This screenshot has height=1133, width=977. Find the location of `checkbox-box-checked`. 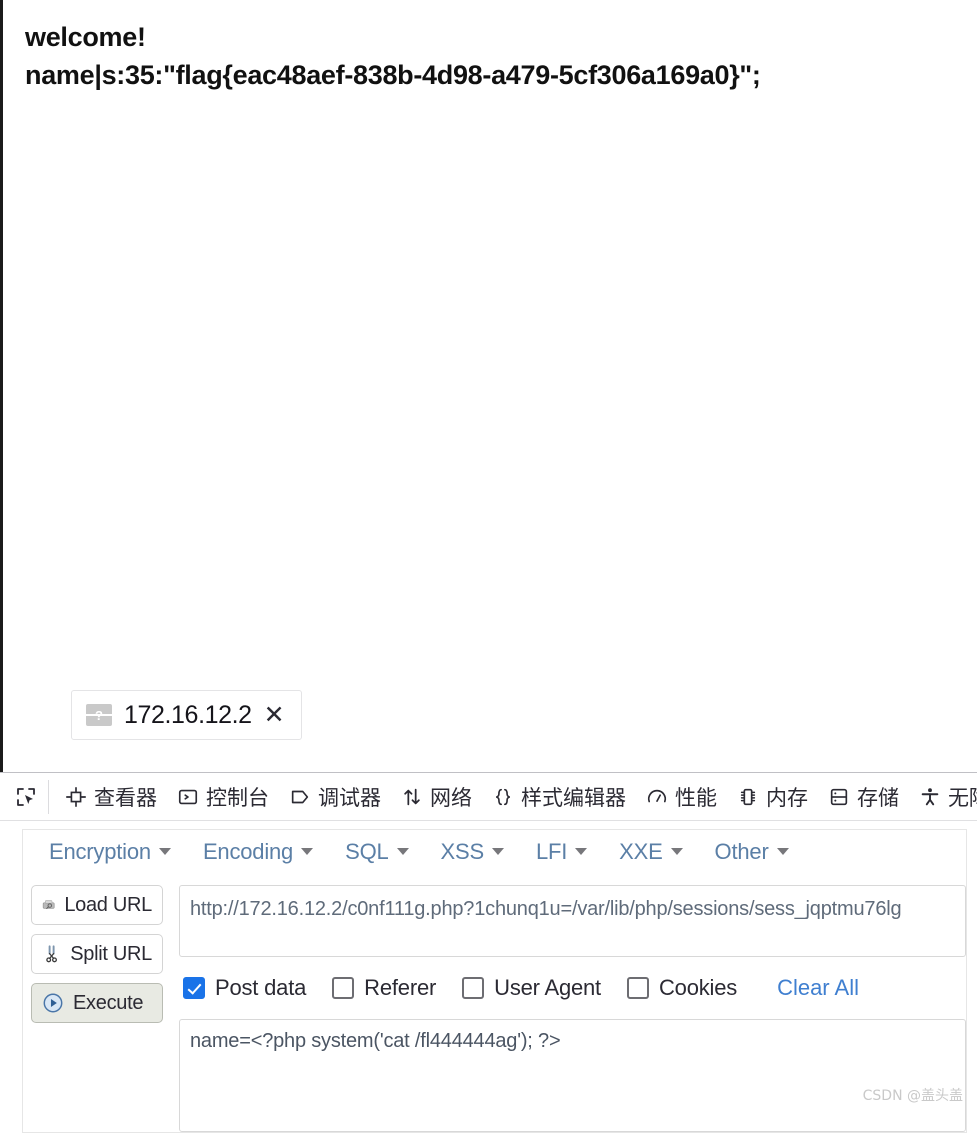

checkbox-box-checked is located at coordinates (194, 988).